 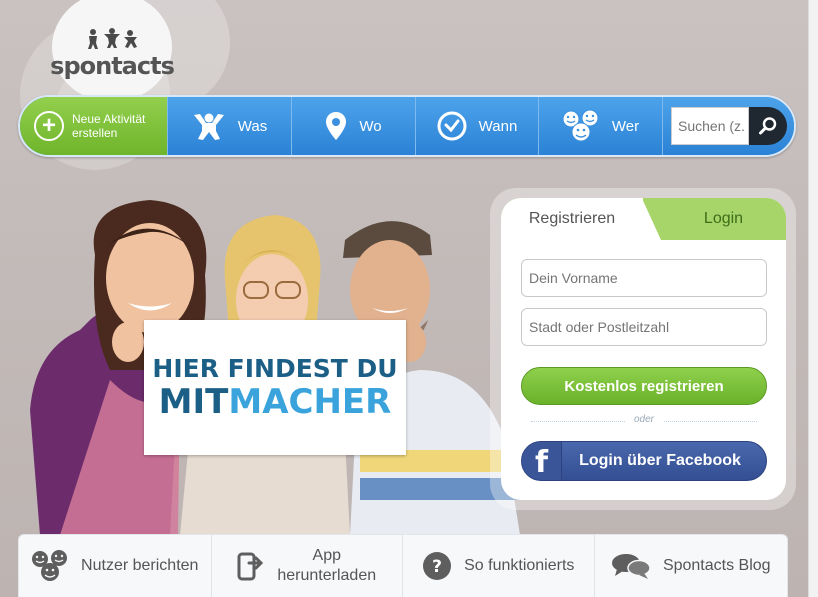 What do you see at coordinates (723, 219) in the screenshot?
I see `tab-login: Login` at bounding box center [723, 219].